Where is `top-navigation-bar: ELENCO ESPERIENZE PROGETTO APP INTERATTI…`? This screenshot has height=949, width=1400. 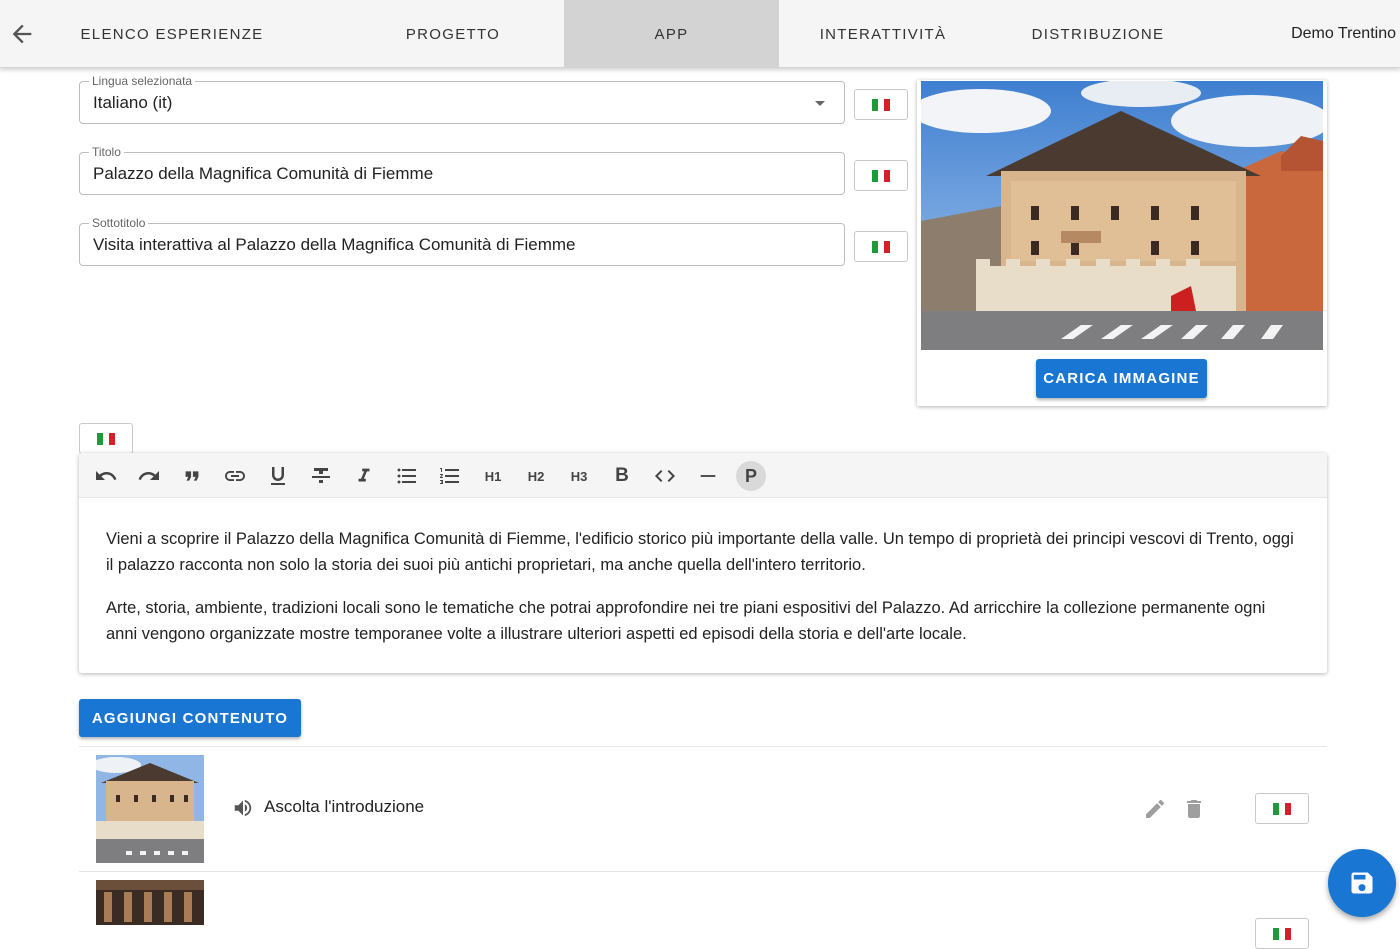
top-navigation-bar: ELENCO ESPERIENZE PROGETTO APP INTERATTI… is located at coordinates (700, 34).